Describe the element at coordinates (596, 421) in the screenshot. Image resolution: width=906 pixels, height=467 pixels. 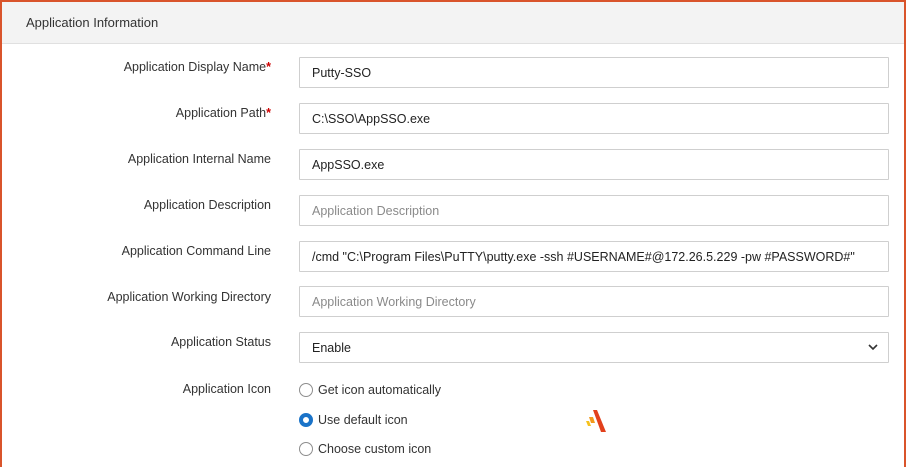
I see `app-logo-icon` at that location.